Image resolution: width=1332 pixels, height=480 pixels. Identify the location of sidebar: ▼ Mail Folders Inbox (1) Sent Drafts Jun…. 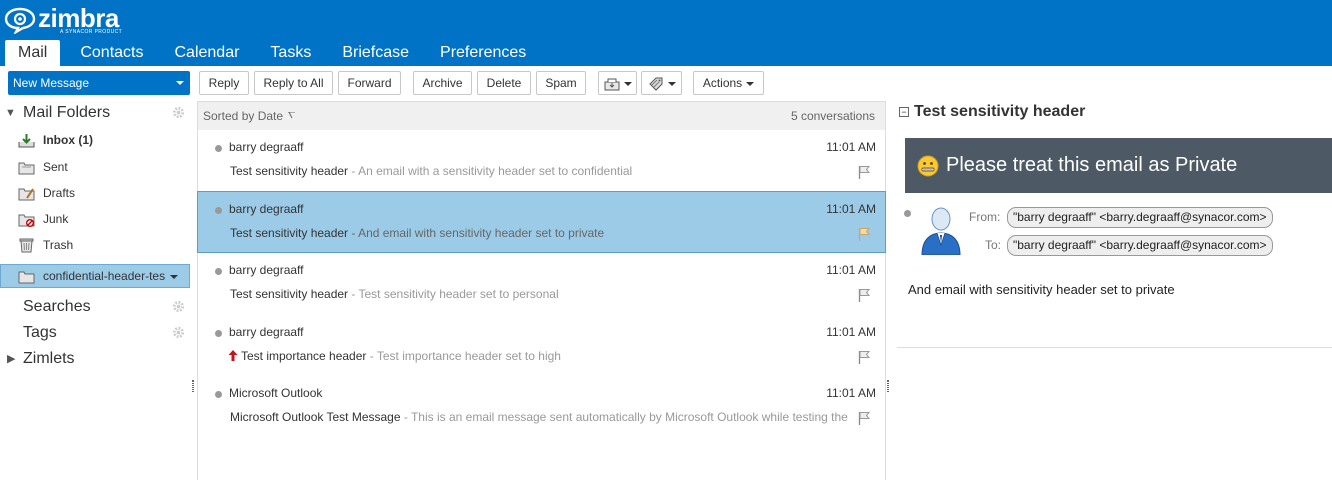
(95, 290).